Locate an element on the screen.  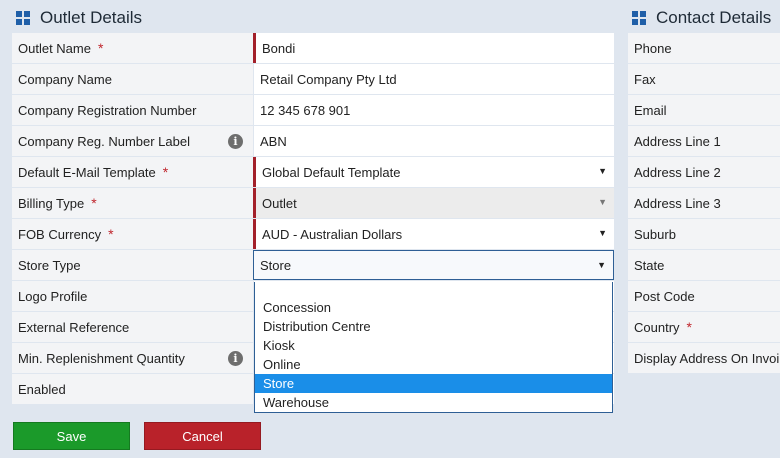
dropdown-option-warehouse: Warehouse is located at coordinates (433, 402).